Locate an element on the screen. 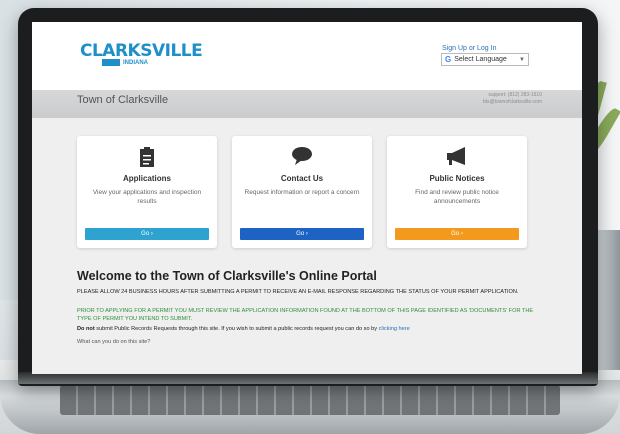 Image resolution: width=620 pixels, height=434 pixels. public-notices-go-button: Go › is located at coordinates (457, 234).